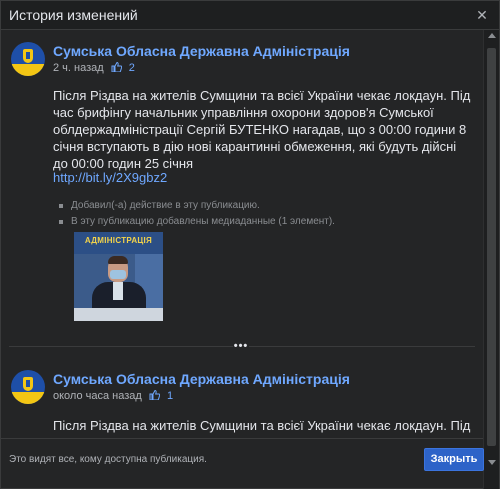  Describe the element at coordinates (454, 459) in the screenshot. I see `close-button: Закрыть` at that location.